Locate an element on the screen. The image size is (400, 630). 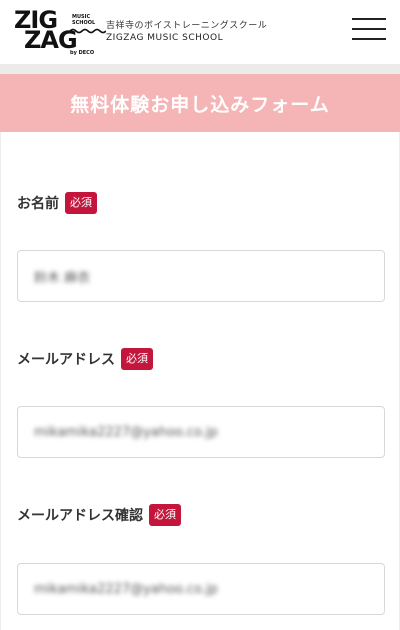
name-field is located at coordinates (201, 276).